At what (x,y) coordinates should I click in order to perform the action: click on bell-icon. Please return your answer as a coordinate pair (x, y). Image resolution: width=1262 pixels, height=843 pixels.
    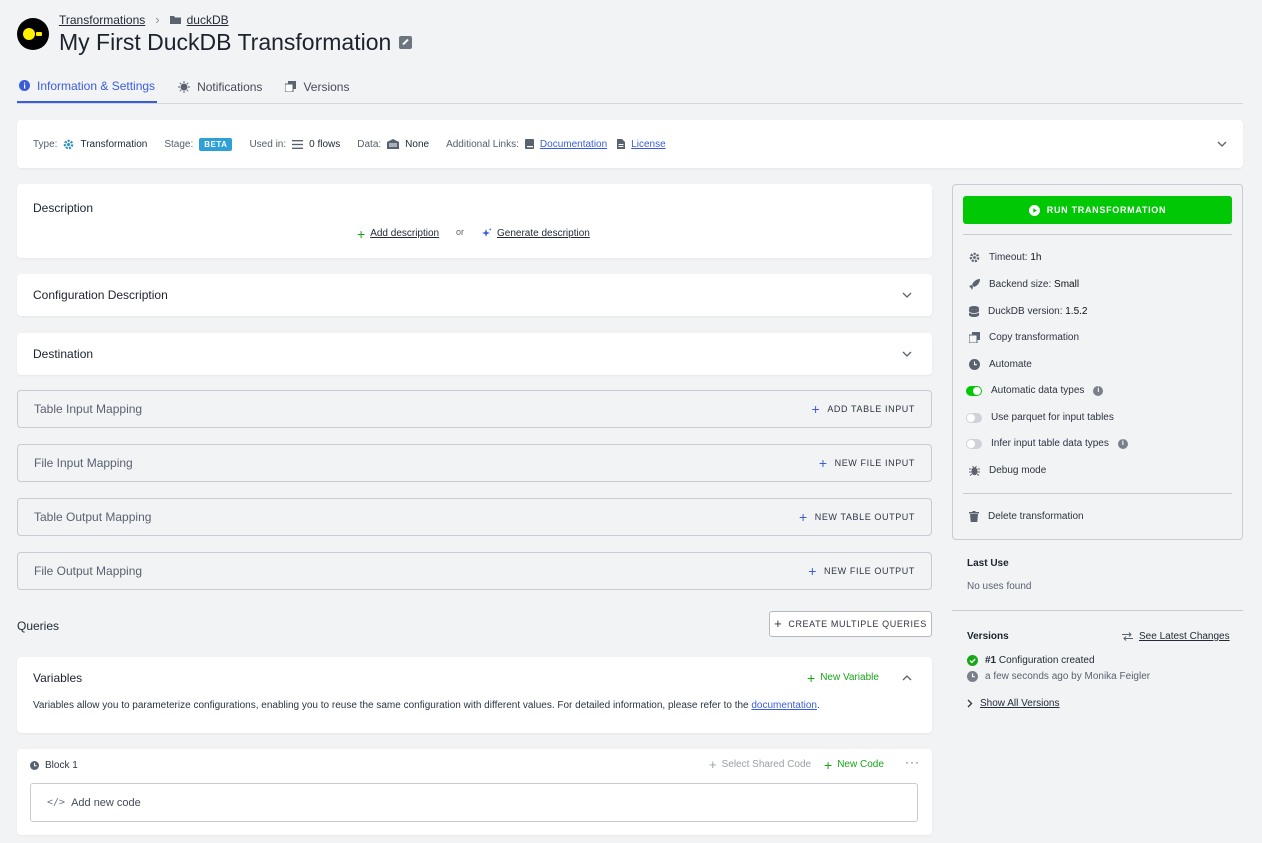
    Looking at the image, I should click on (184, 86).